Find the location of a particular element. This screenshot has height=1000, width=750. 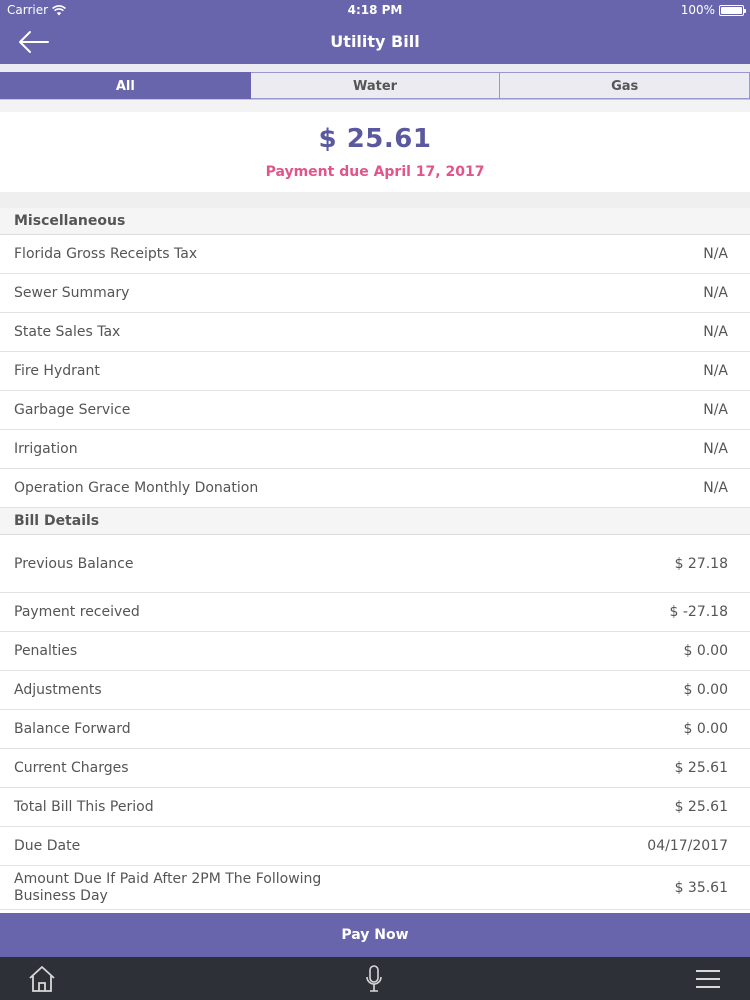

segmented-tabs: All Water Gas is located at coordinates (375, 86).